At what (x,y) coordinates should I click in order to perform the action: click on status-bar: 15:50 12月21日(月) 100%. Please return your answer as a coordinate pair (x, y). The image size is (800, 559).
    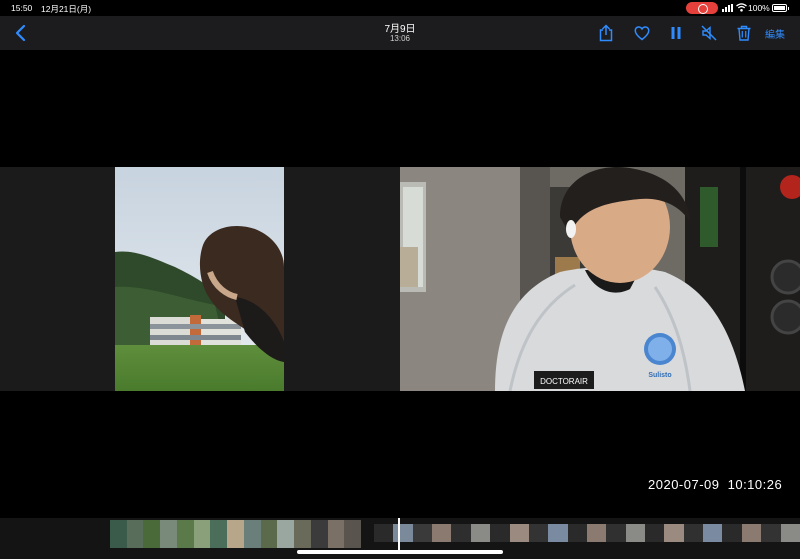
    Looking at the image, I should click on (400, 8).